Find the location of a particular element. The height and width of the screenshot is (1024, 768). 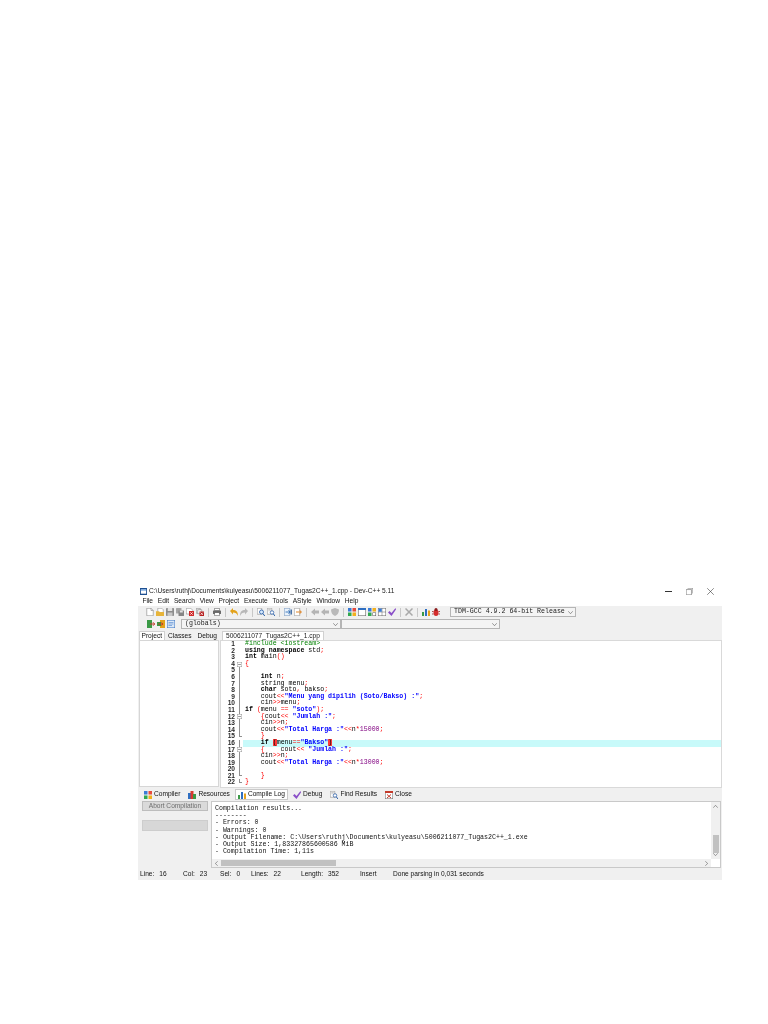

code-editor is located at coordinates (471, 714).